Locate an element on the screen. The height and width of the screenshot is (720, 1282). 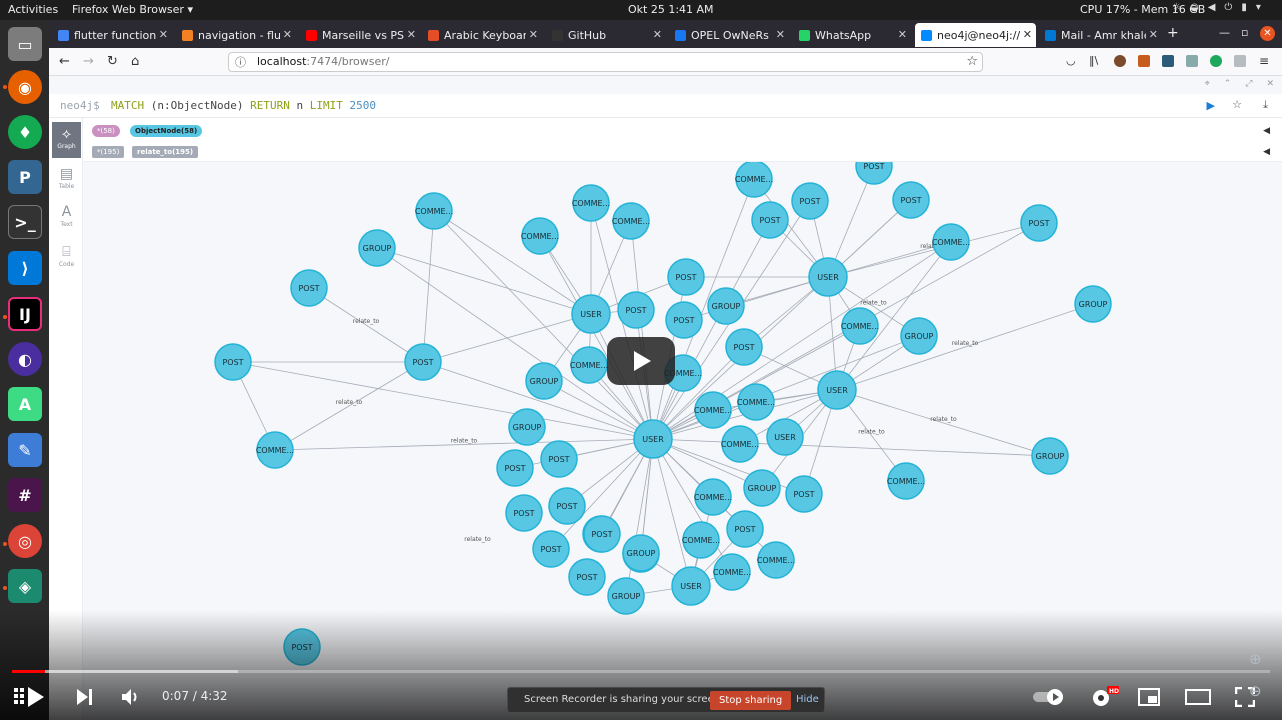
minimize-button: — is located at coordinates (1224, 32).